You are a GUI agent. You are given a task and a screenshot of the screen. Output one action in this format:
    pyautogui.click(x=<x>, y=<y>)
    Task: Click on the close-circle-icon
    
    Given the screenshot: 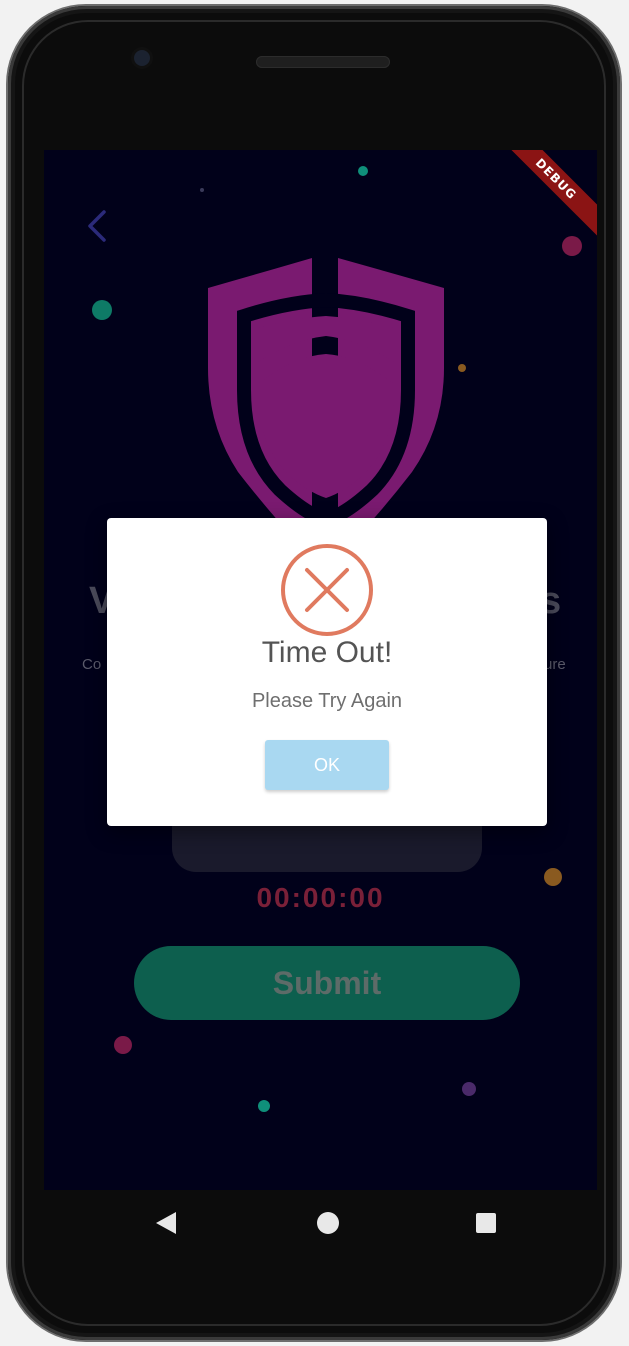 What is the action you would take?
    pyautogui.click(x=327, y=590)
    